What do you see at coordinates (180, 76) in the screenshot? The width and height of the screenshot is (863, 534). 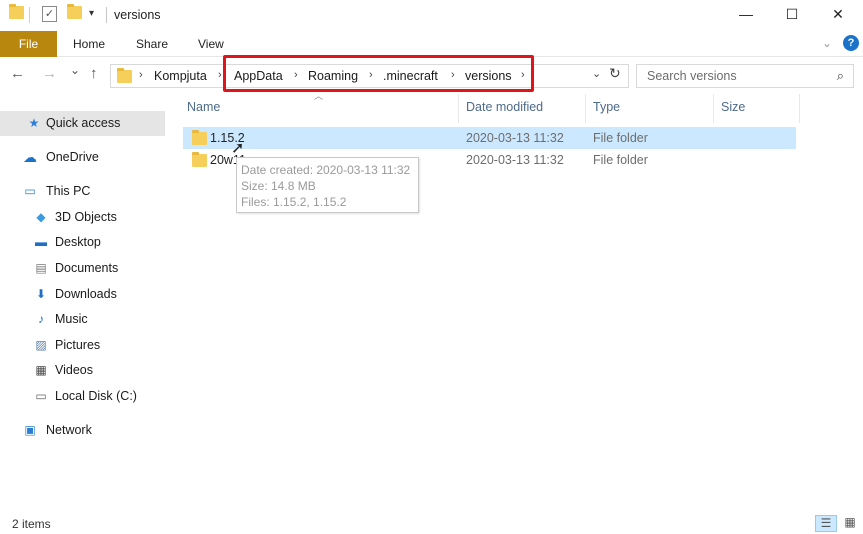 I see `breadcrumb-kompjuta: Kompjuta` at bounding box center [180, 76].